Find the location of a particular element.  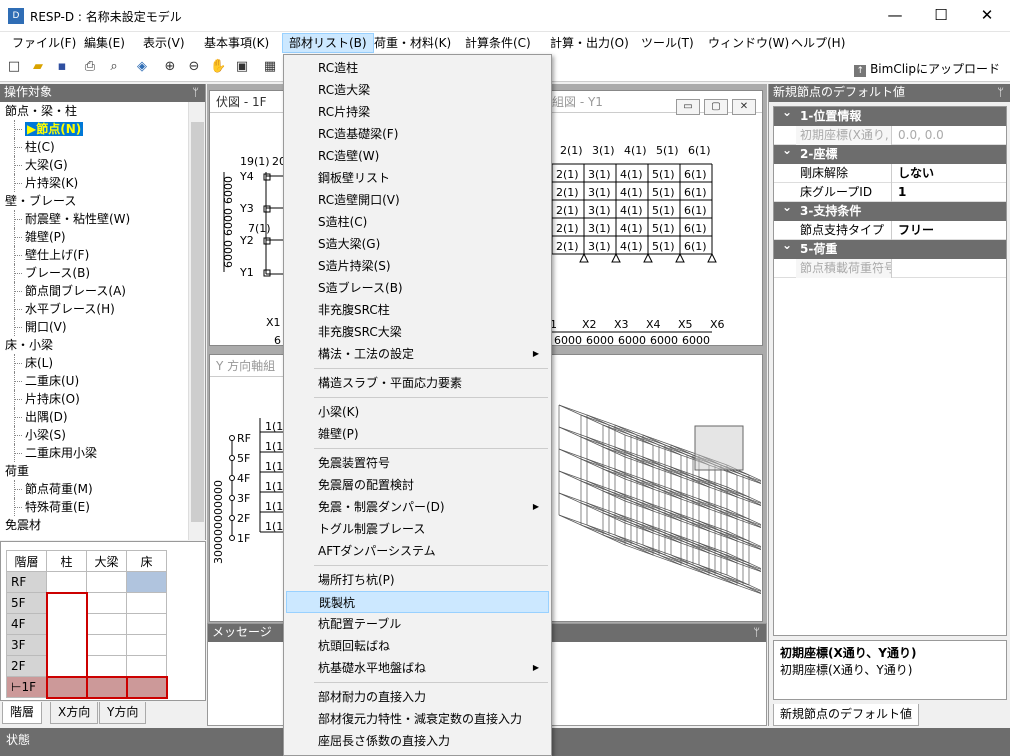

floor-row-label: 2F is located at coordinates (26, 666).